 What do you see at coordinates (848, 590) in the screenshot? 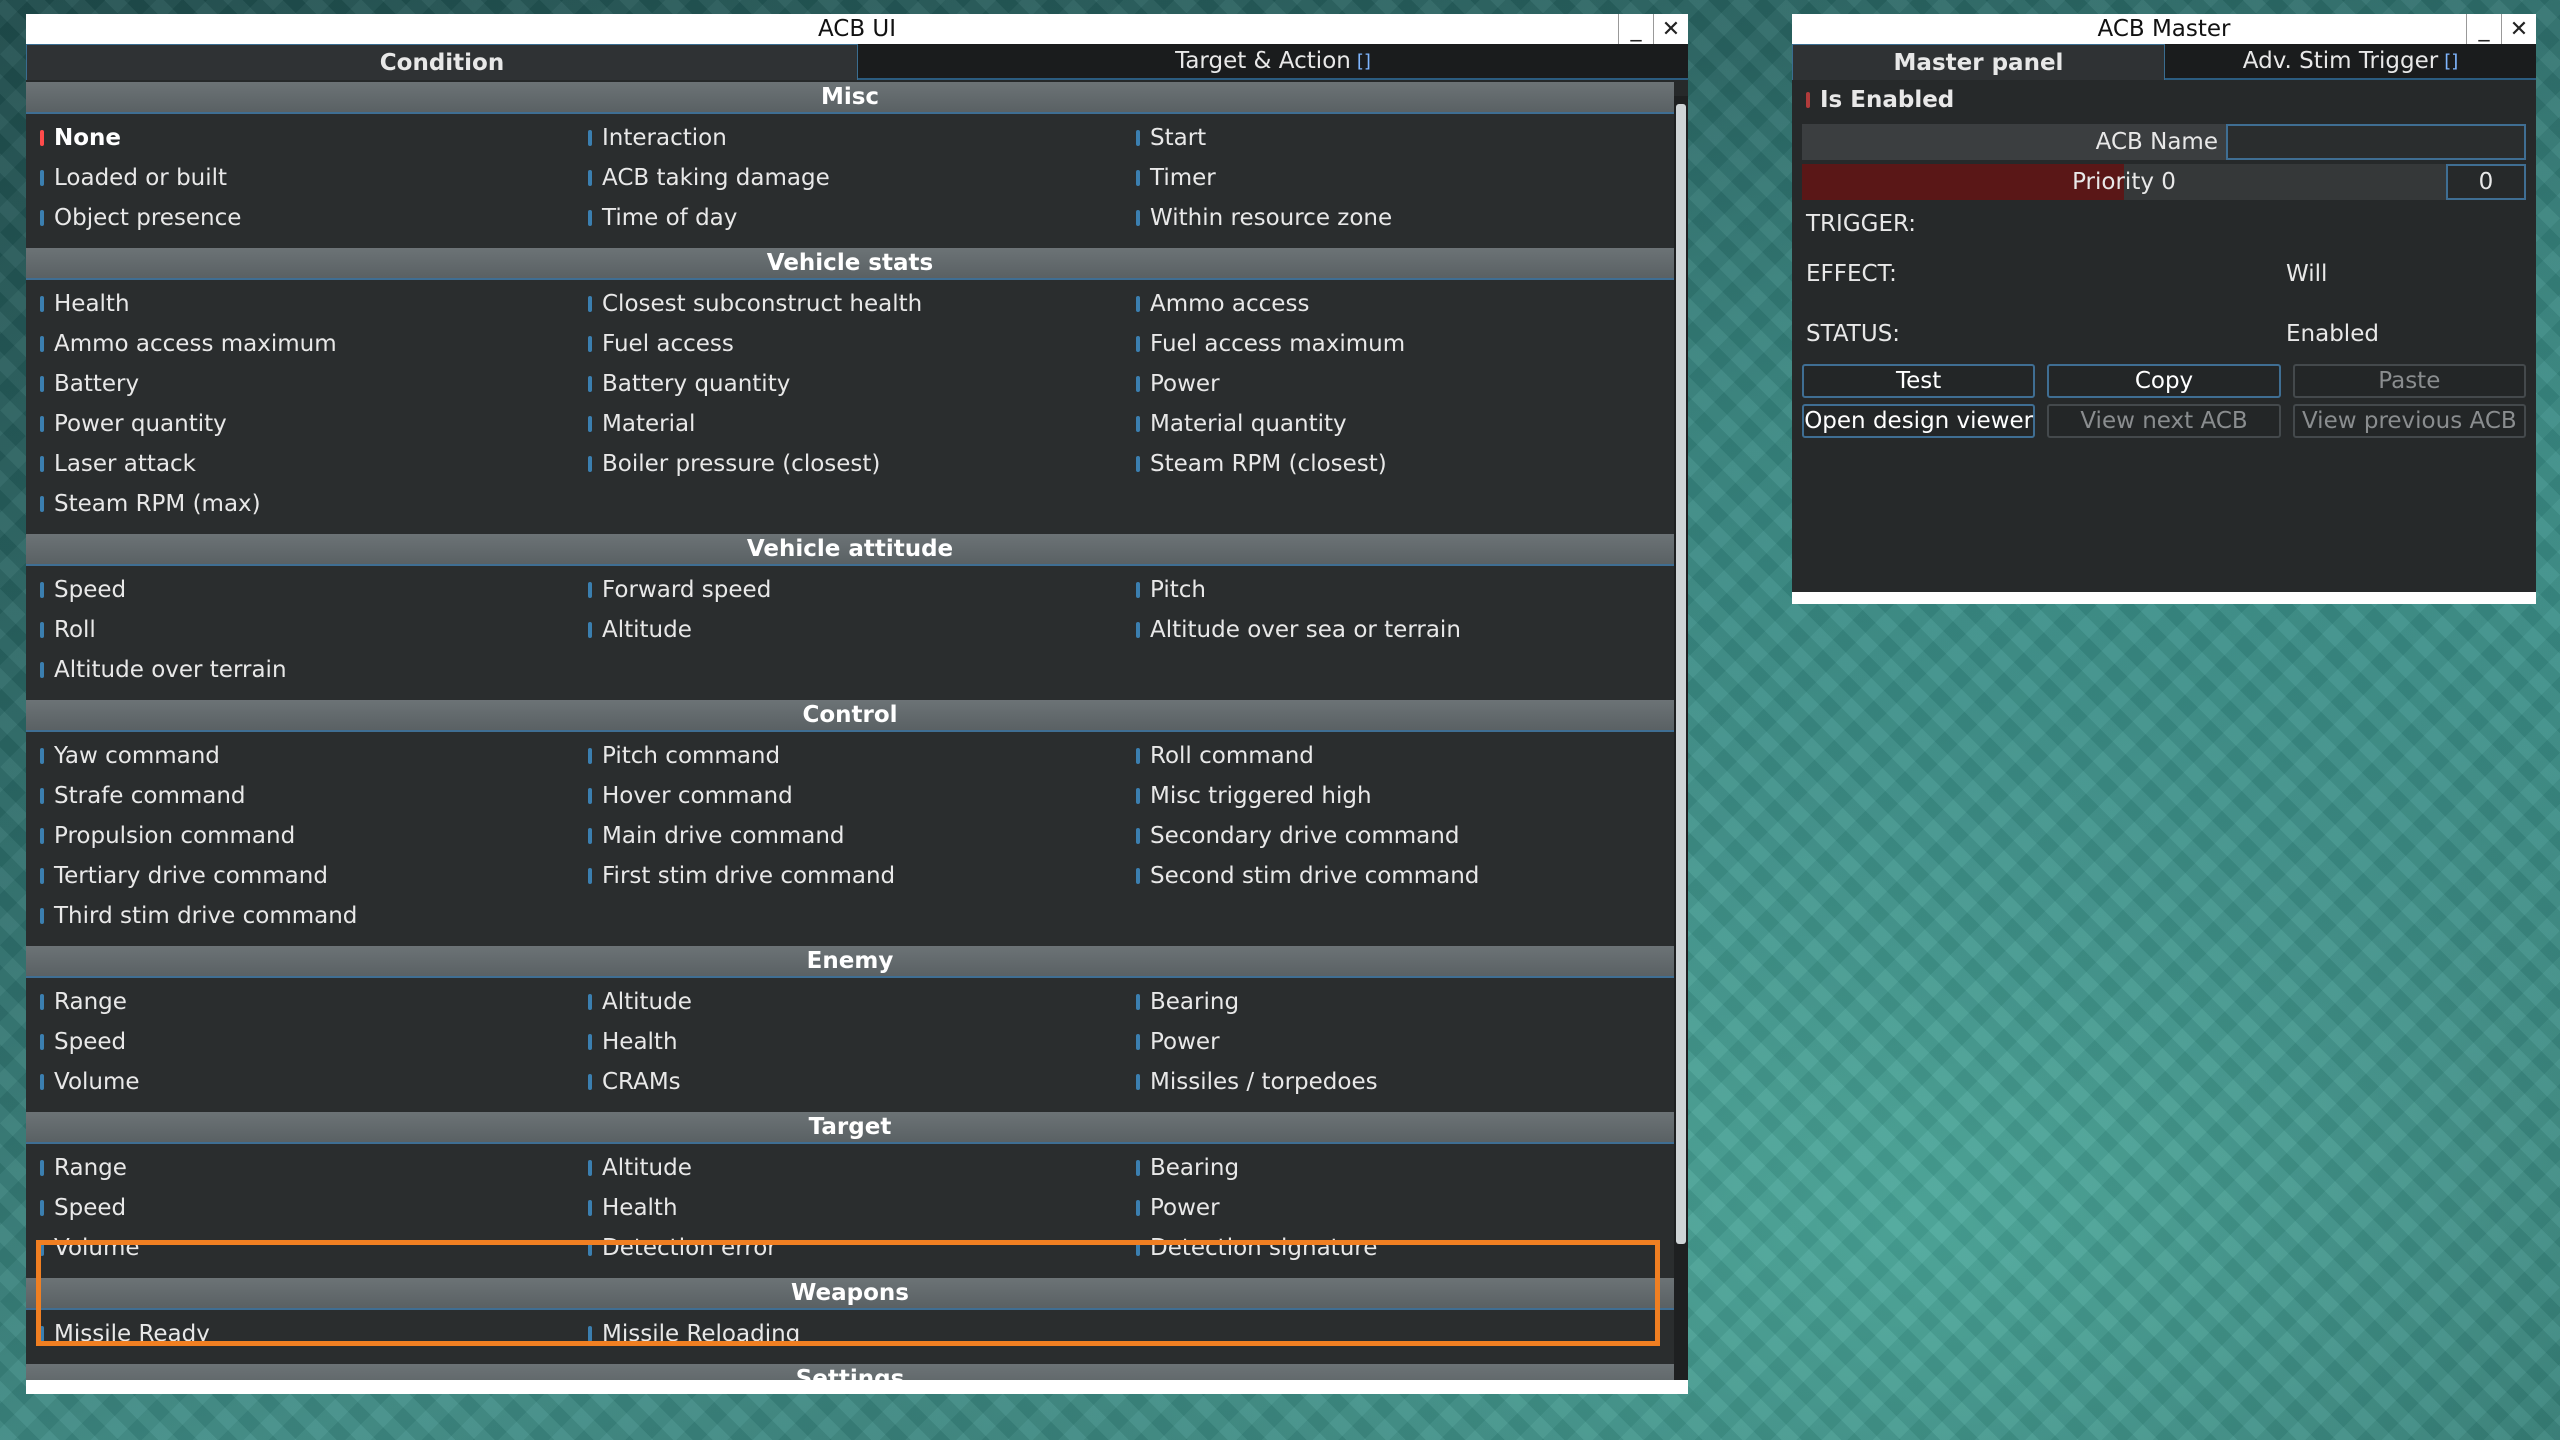
I see `condition-option: Forward speed` at bounding box center [848, 590].